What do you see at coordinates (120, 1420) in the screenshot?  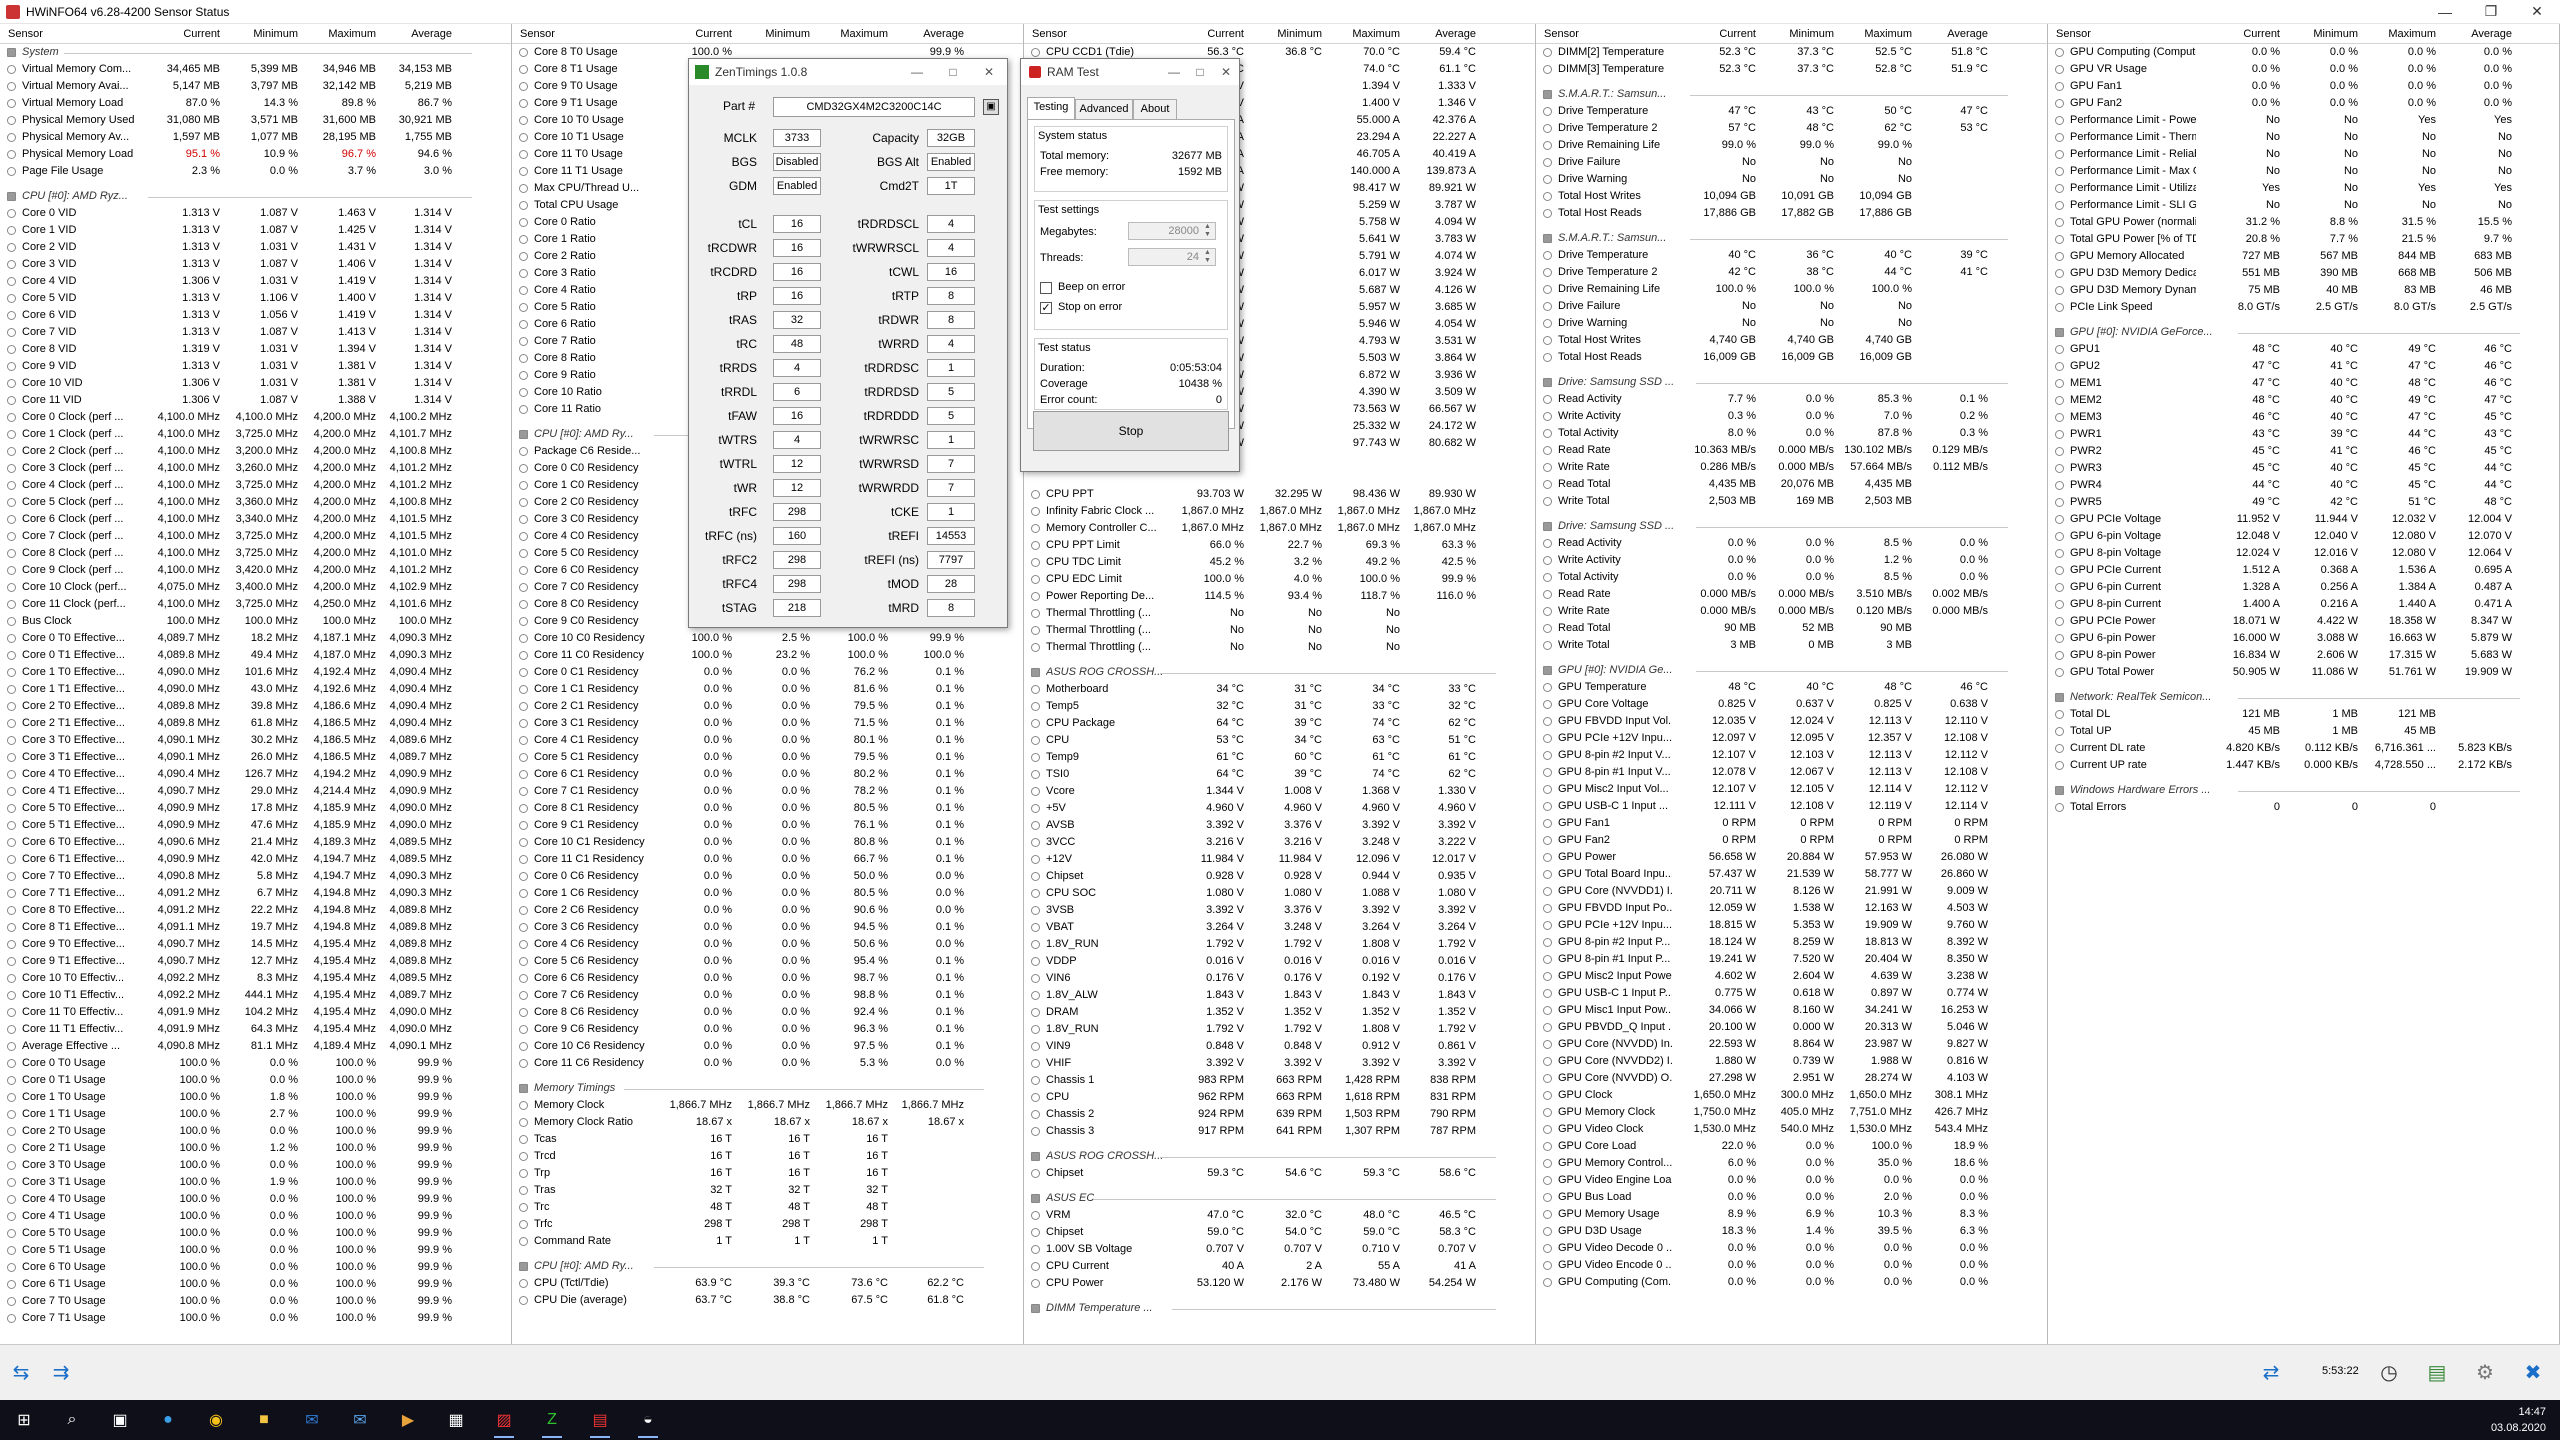 I see `task-view-icon: ▣` at bounding box center [120, 1420].